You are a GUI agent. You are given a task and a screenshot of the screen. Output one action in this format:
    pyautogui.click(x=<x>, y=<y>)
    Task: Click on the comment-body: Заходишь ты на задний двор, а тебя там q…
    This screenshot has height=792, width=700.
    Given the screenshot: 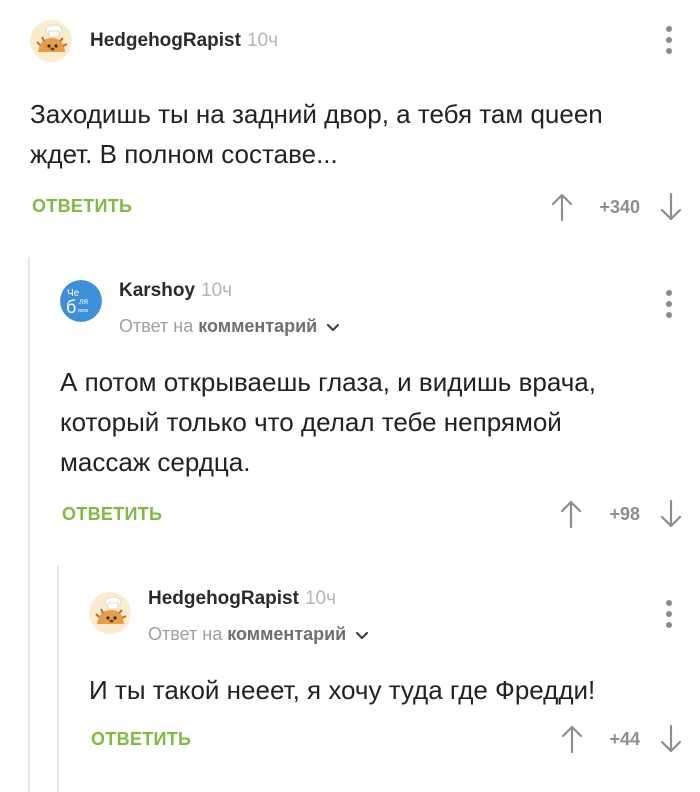 What is the action you would take?
    pyautogui.click(x=316, y=134)
    